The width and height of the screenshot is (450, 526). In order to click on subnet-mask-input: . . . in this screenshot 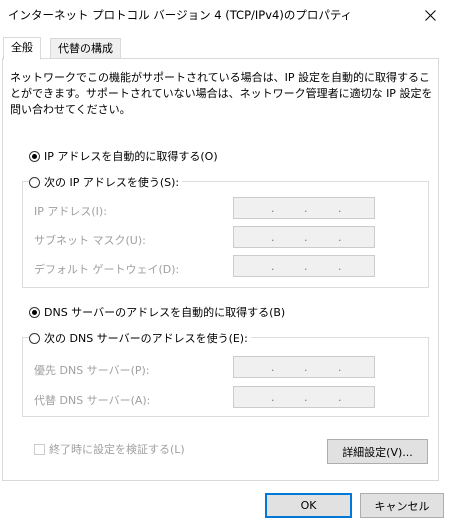, I will do `click(304, 237)`.